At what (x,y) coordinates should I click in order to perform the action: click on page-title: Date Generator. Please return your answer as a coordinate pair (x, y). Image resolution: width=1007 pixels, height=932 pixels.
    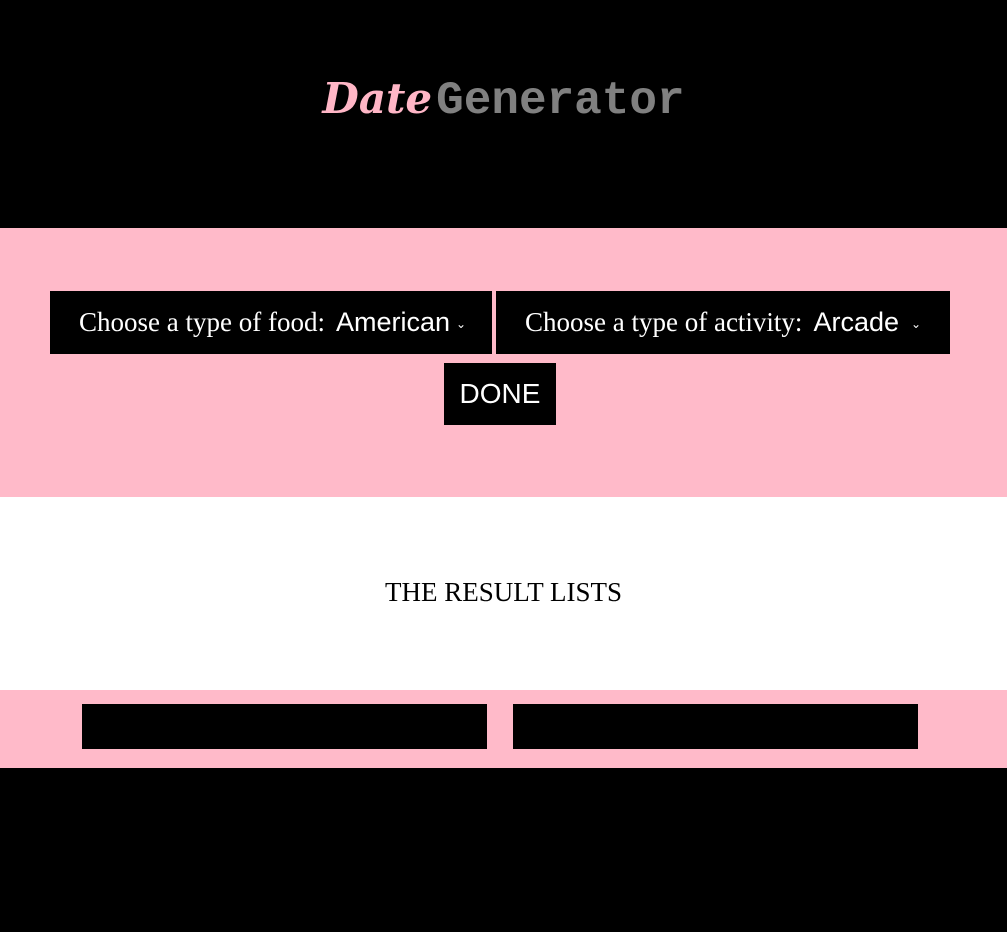
    Looking at the image, I should click on (503, 100).